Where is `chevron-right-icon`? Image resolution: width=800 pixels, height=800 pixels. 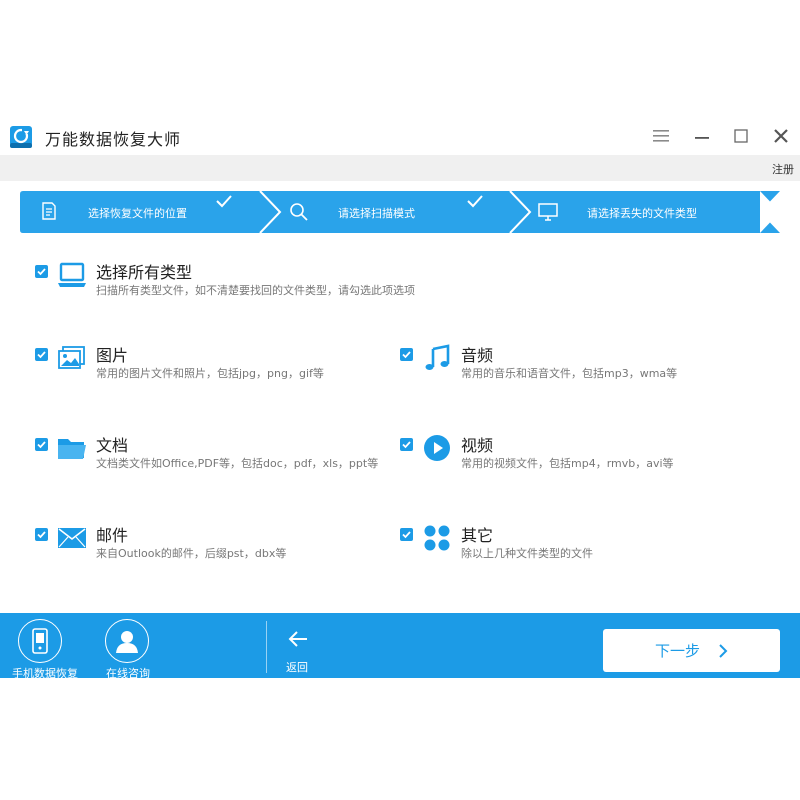 chevron-right-icon is located at coordinates (723, 651).